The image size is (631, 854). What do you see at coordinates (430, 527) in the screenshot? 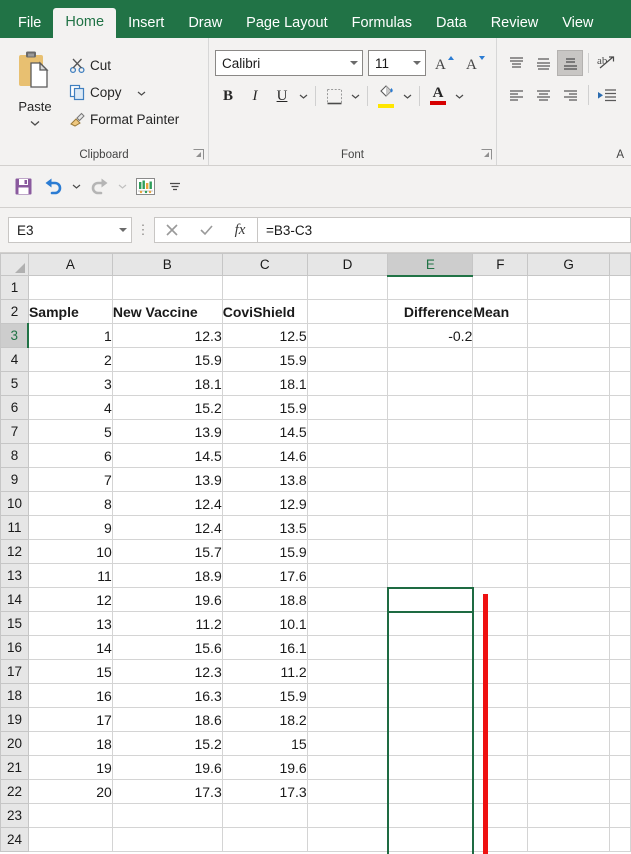
I see `cell-E11` at bounding box center [430, 527].